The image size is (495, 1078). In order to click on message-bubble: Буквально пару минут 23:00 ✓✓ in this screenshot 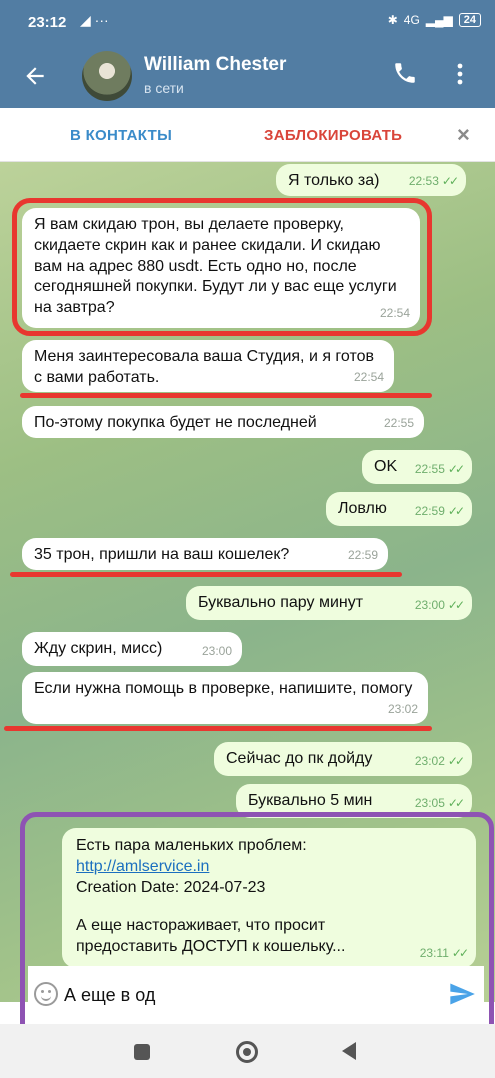, I will do `click(329, 603)`.